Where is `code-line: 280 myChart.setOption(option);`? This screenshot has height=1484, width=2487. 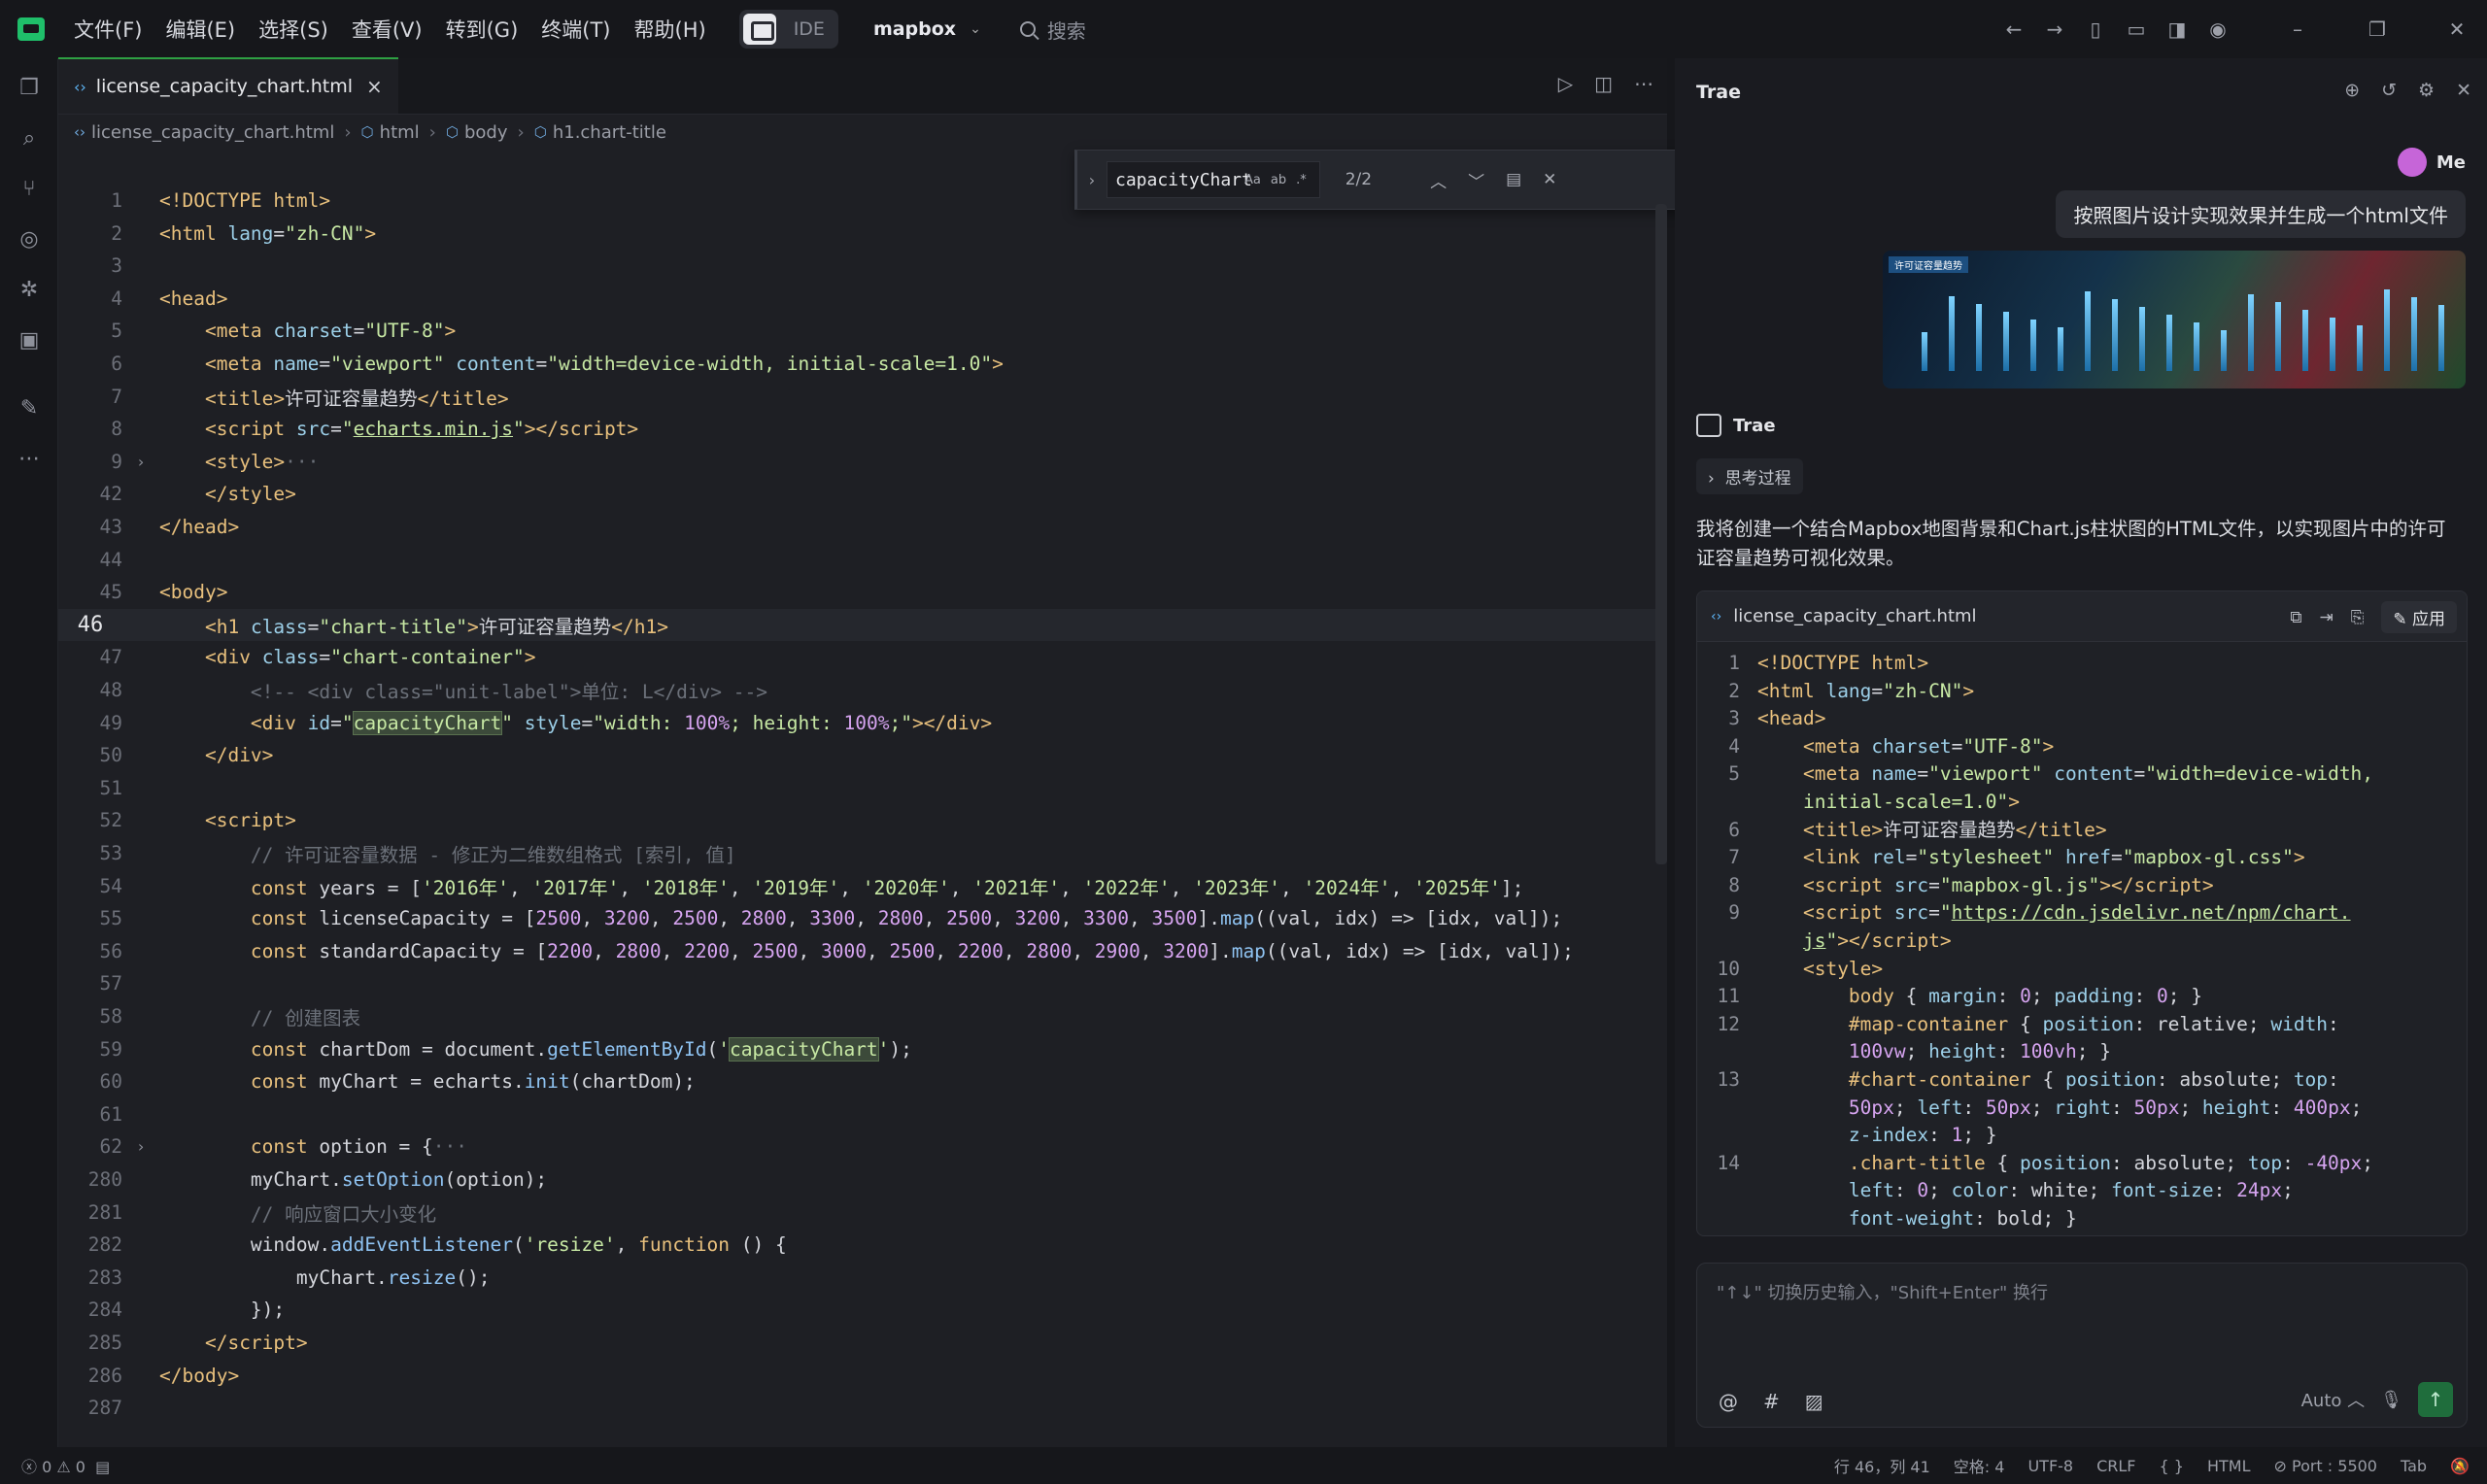
code-line: 280 myChart.setOption(option); is located at coordinates (859, 1180).